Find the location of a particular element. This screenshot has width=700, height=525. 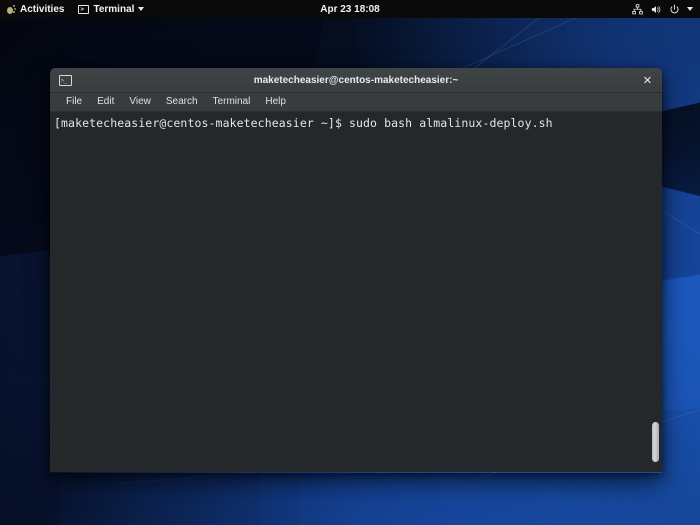

menu-item-view: View is located at coordinates (140, 102).